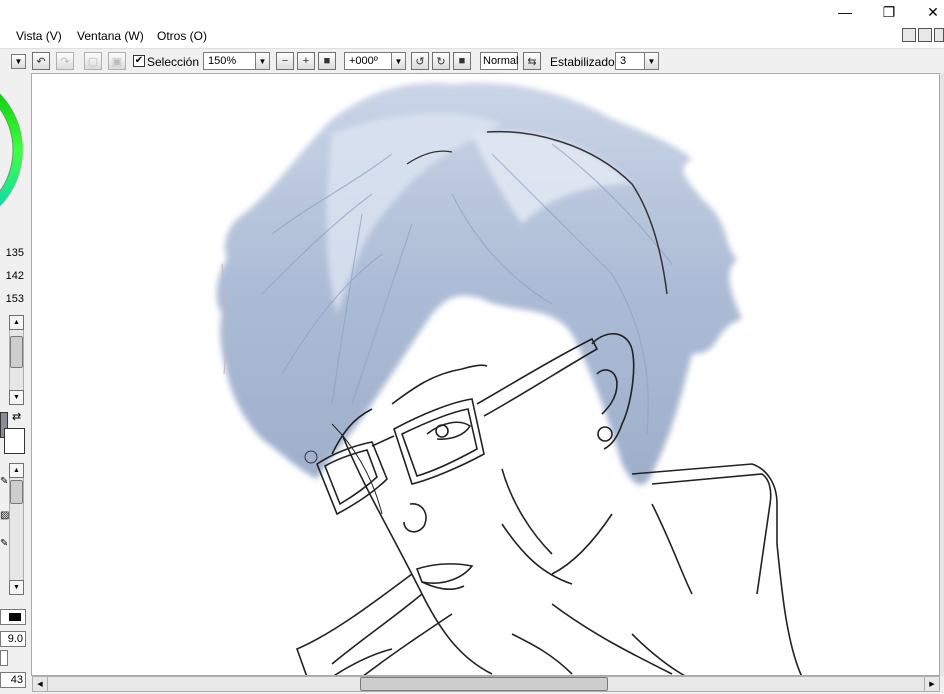  I want to click on restore-button: ❐, so click(889, 12).